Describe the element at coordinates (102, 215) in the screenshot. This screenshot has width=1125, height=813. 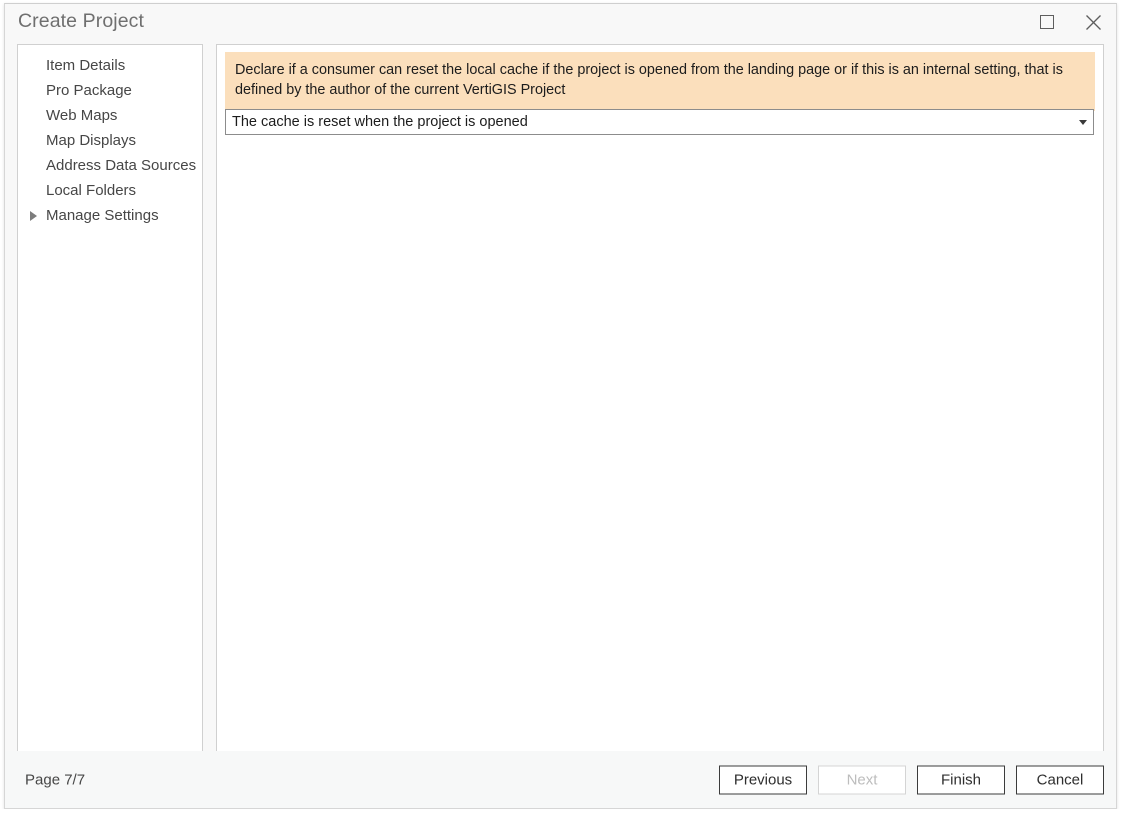
I see `sidebar-item-label: Manage Settings` at that location.